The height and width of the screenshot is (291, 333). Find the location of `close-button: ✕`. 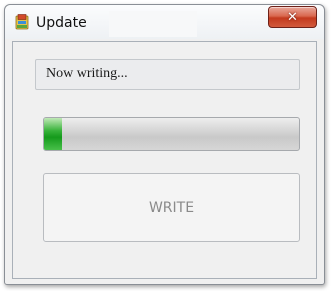

close-button: ✕ is located at coordinates (292, 17).